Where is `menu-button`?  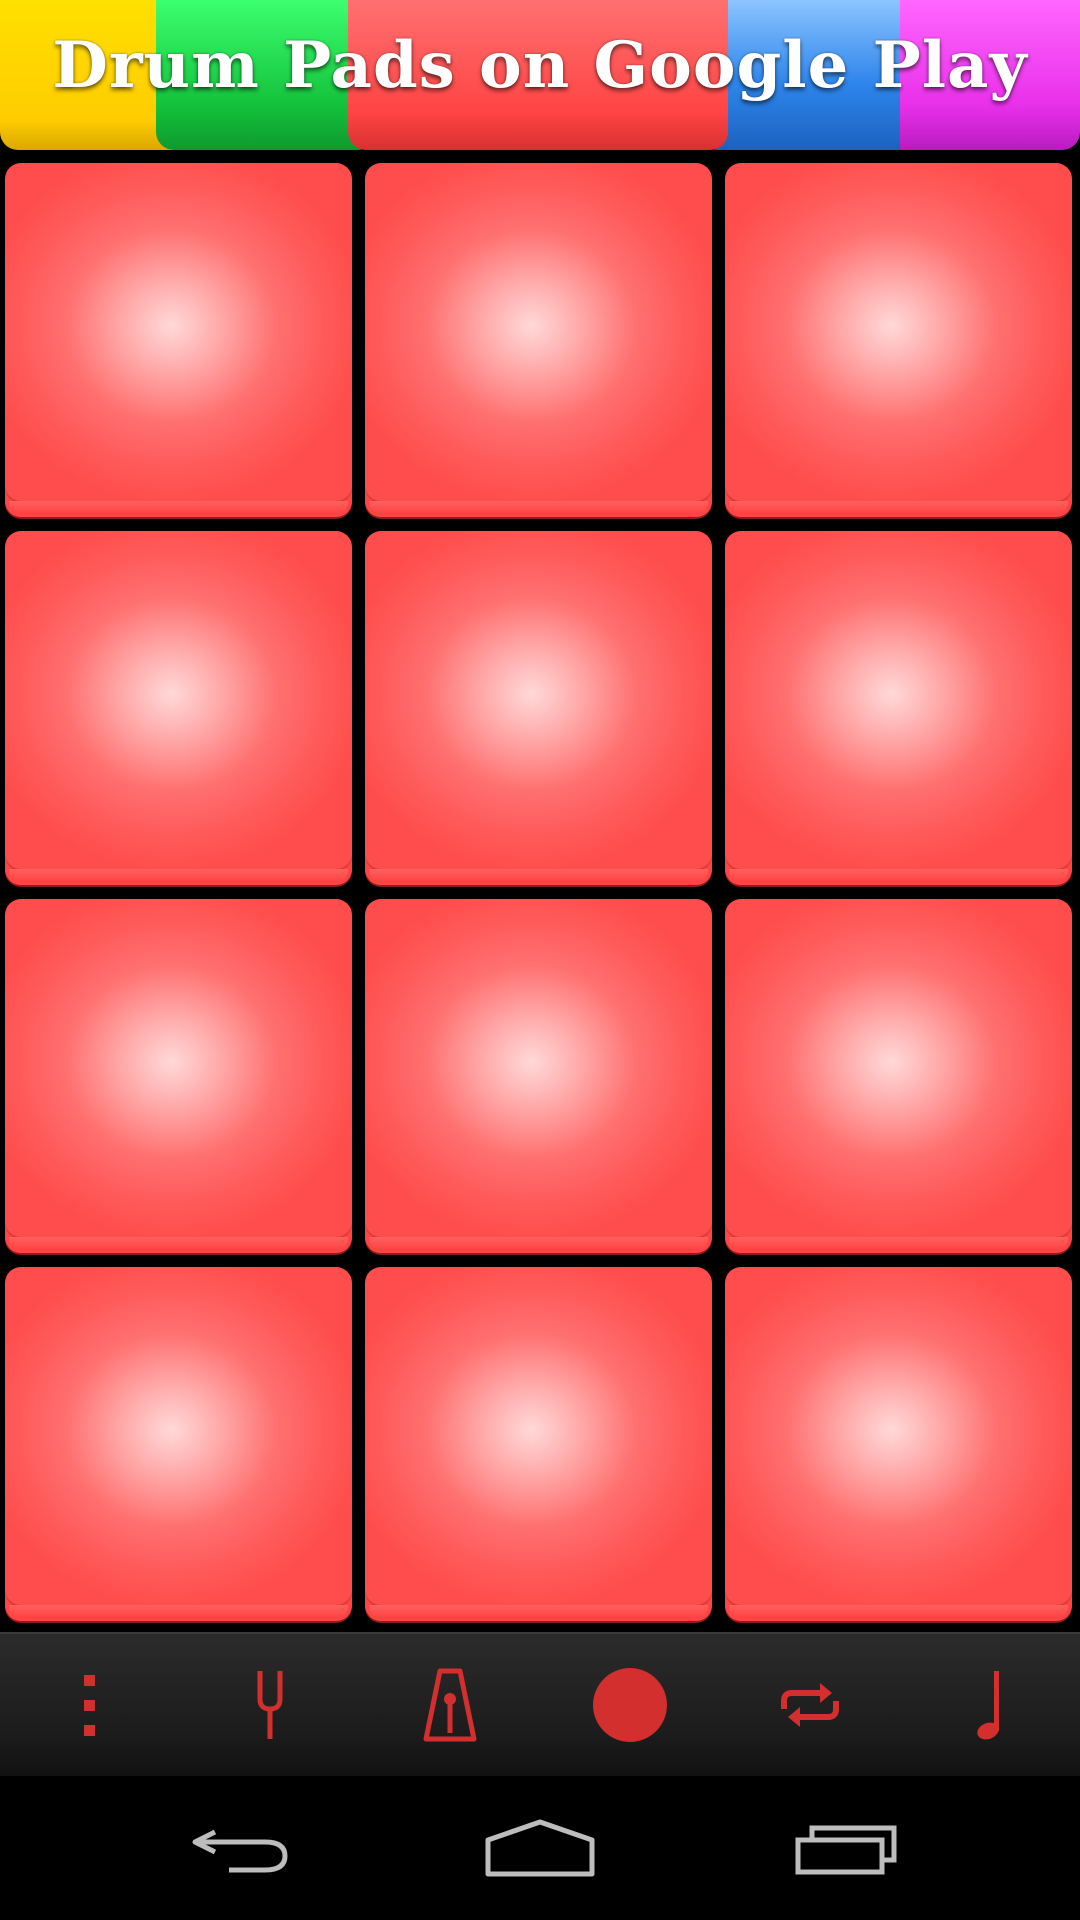
menu-button is located at coordinates (90, 1705).